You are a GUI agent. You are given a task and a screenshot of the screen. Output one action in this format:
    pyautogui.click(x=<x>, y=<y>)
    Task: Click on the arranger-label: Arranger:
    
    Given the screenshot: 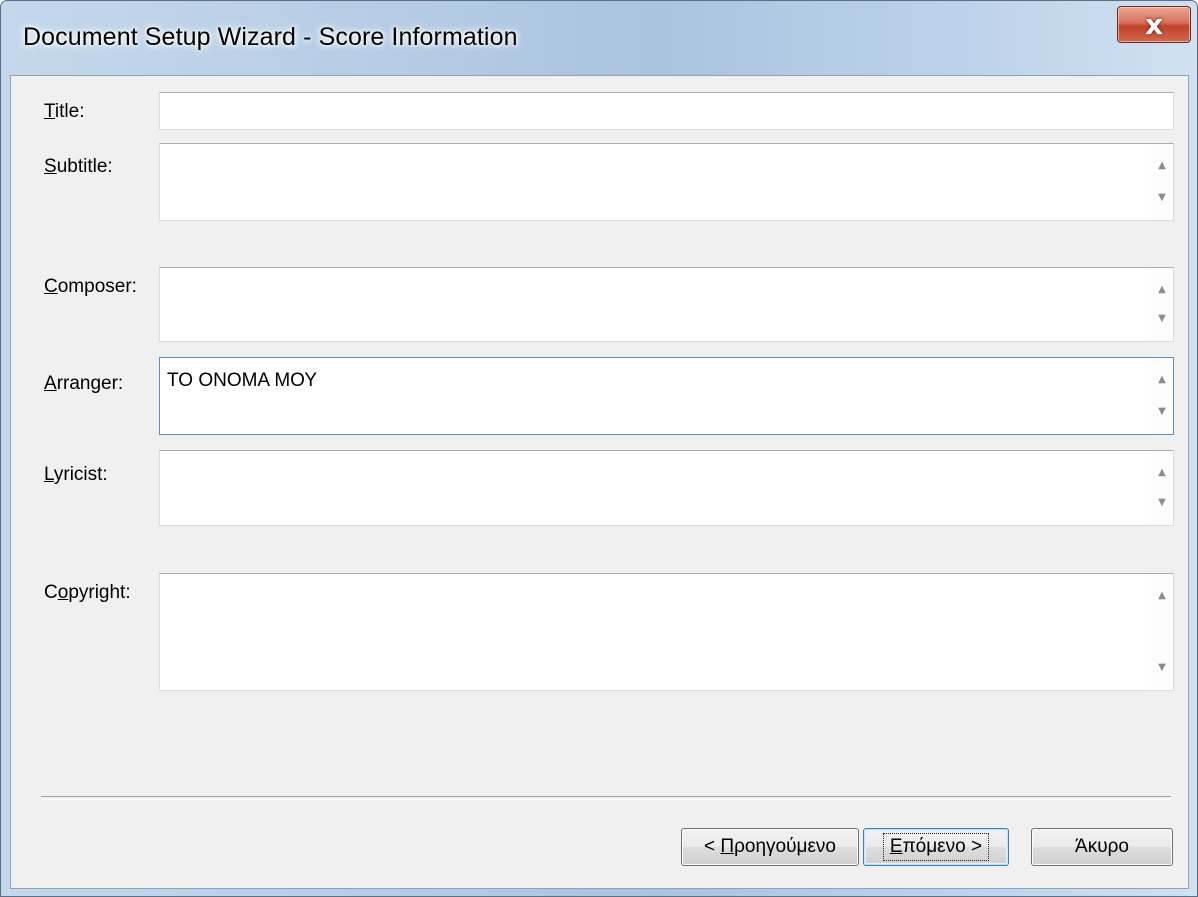 What is the action you would take?
    pyautogui.click(x=84, y=383)
    